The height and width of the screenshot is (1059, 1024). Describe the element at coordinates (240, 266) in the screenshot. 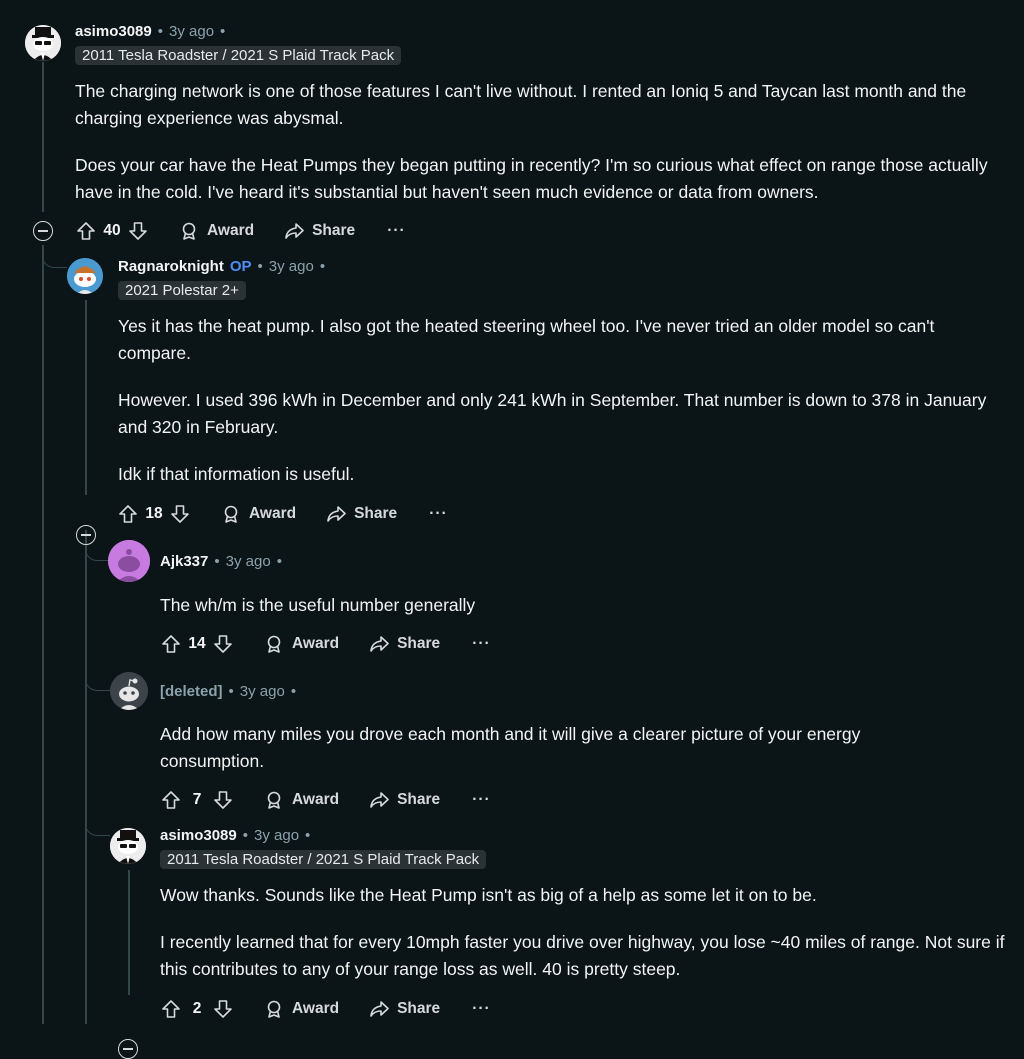

I see `op-badge: OP` at that location.